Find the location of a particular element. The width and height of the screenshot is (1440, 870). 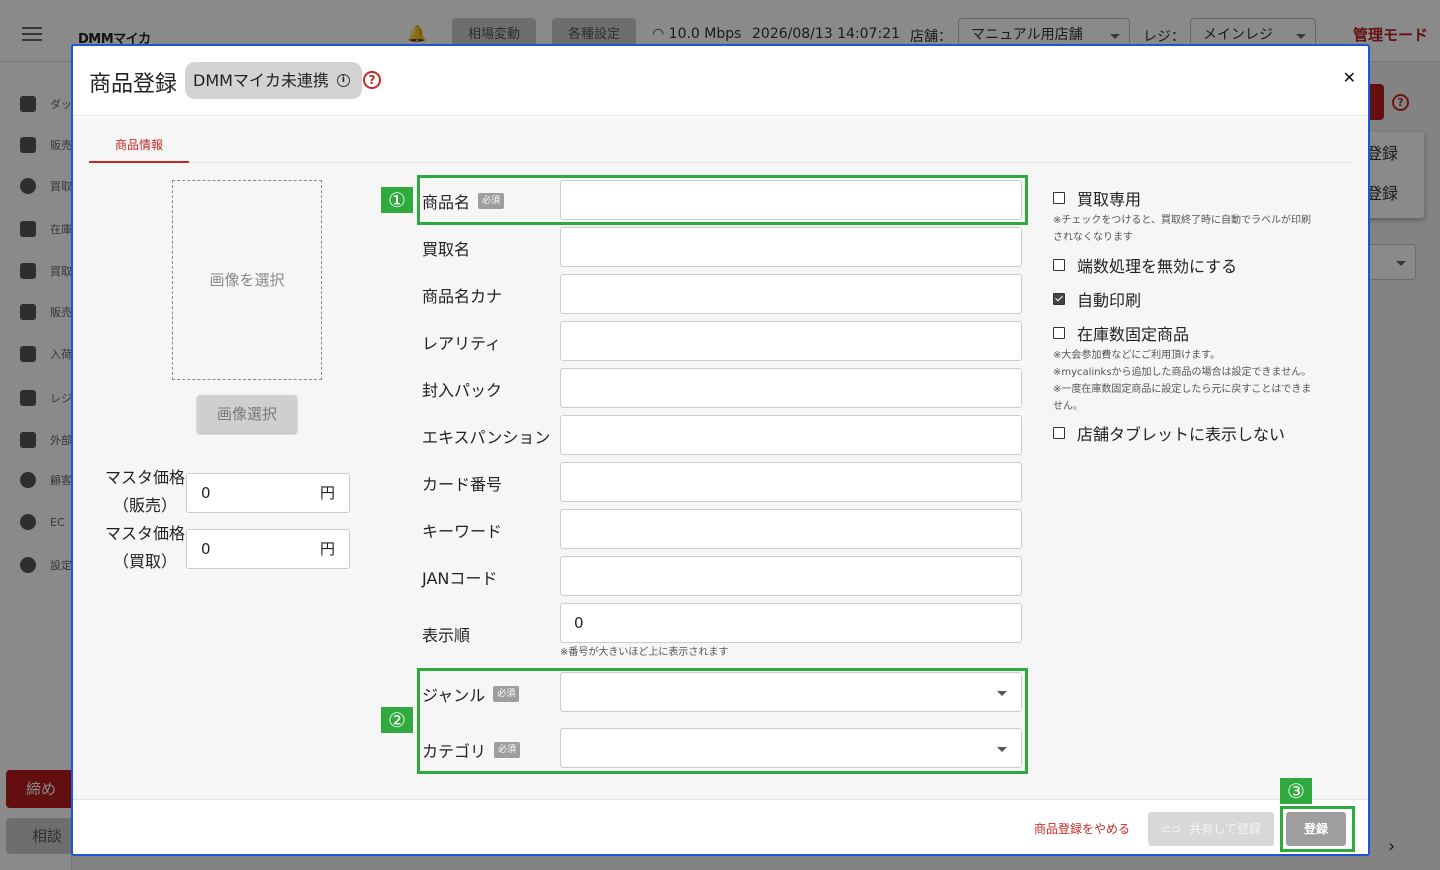

link-icon: ⊂⊃ is located at coordinates (1171, 829).